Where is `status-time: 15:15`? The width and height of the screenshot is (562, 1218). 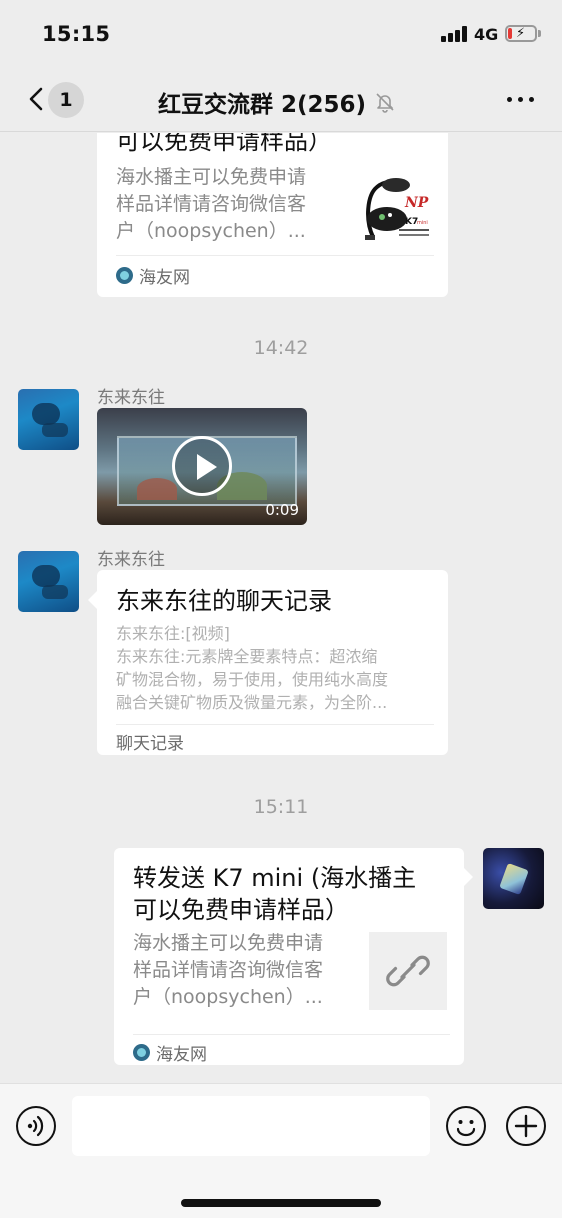
status-time: 15:15 is located at coordinates (76, 34).